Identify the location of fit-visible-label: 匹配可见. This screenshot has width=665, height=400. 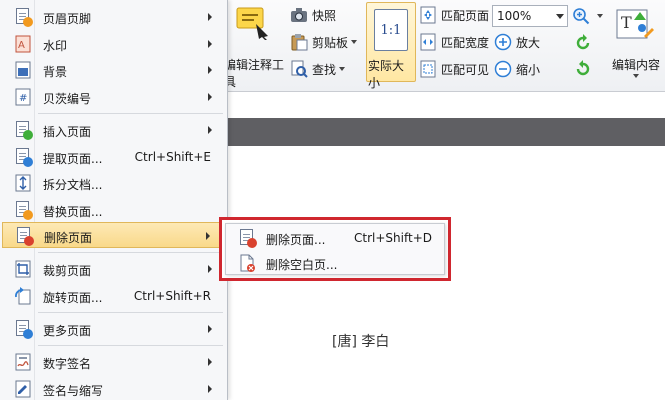
(465, 69).